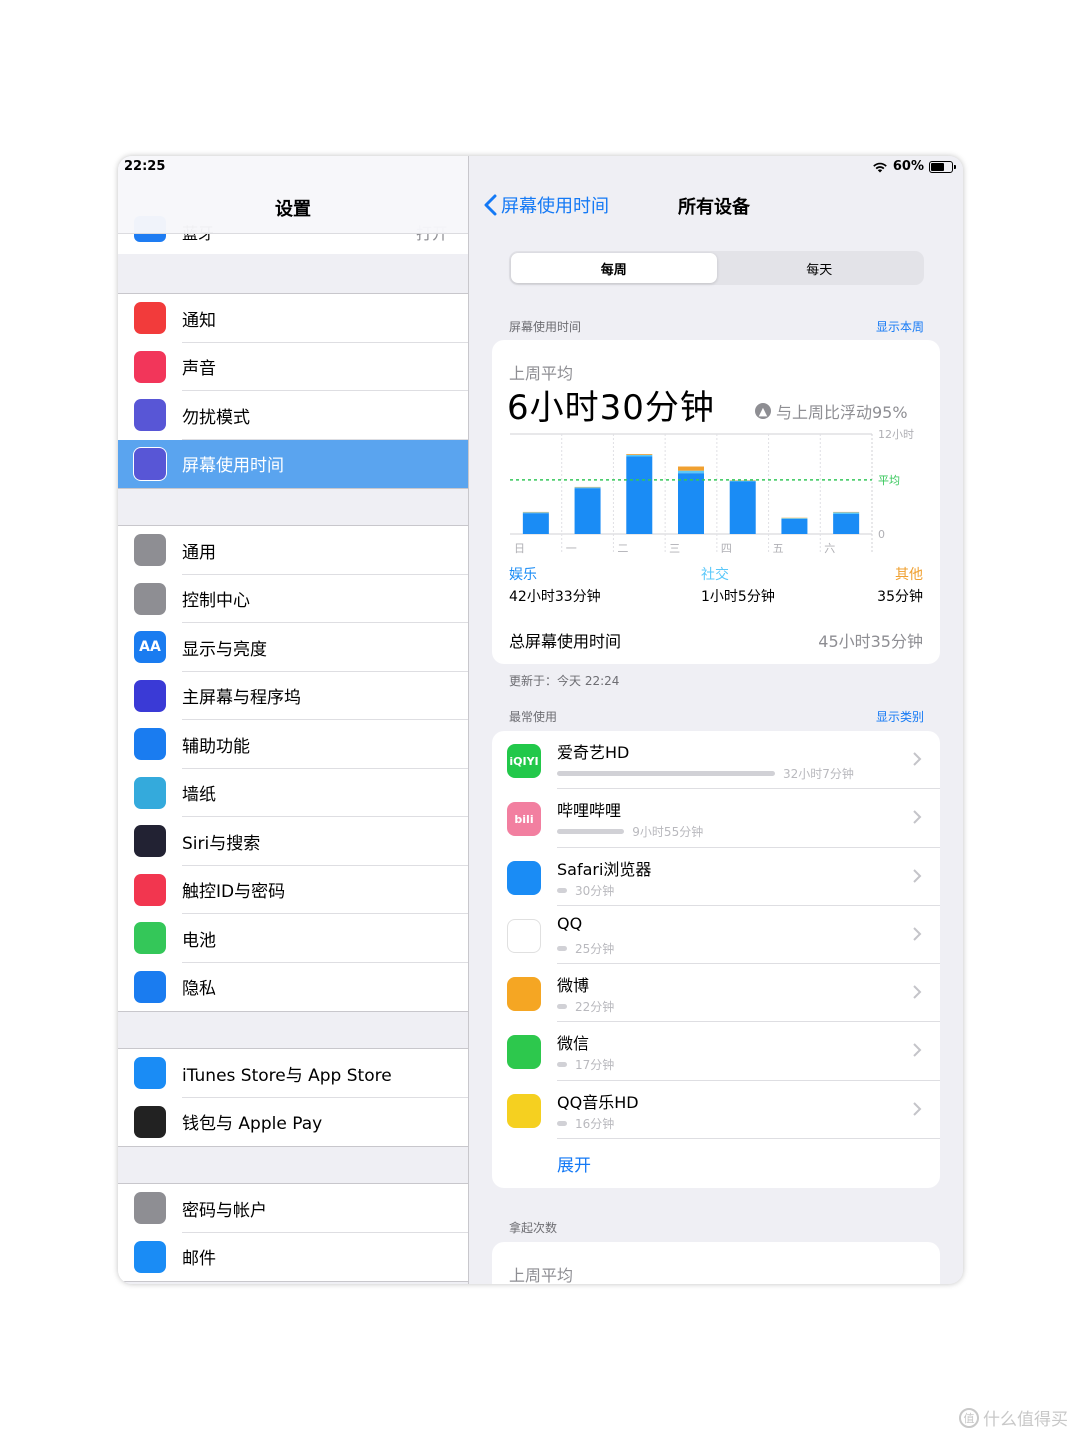 The width and height of the screenshot is (1080, 1440). I want to click on sidebar-item: 通知, so click(293, 318).